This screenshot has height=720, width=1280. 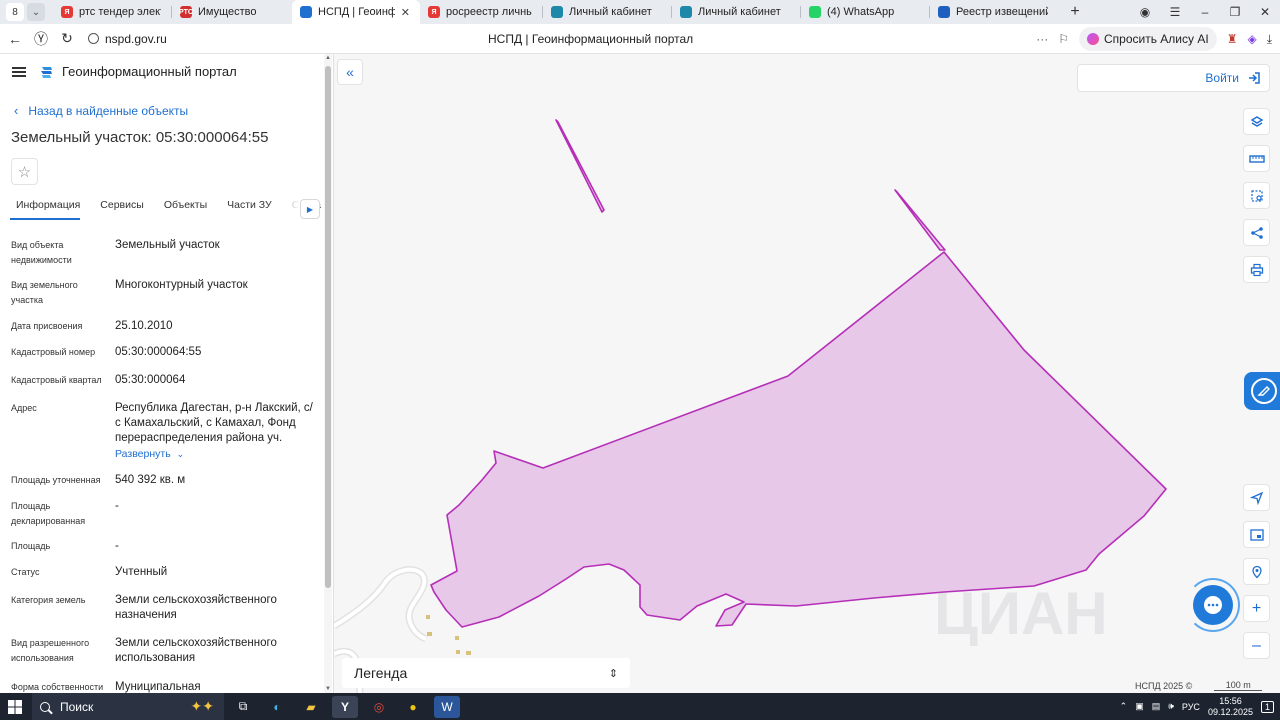 What do you see at coordinates (489, 12) in the screenshot?
I see `tab-title: росреестр личный каби` at bounding box center [489, 12].